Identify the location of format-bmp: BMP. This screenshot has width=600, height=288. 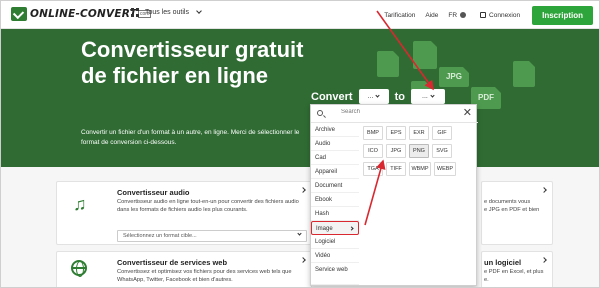
(373, 133).